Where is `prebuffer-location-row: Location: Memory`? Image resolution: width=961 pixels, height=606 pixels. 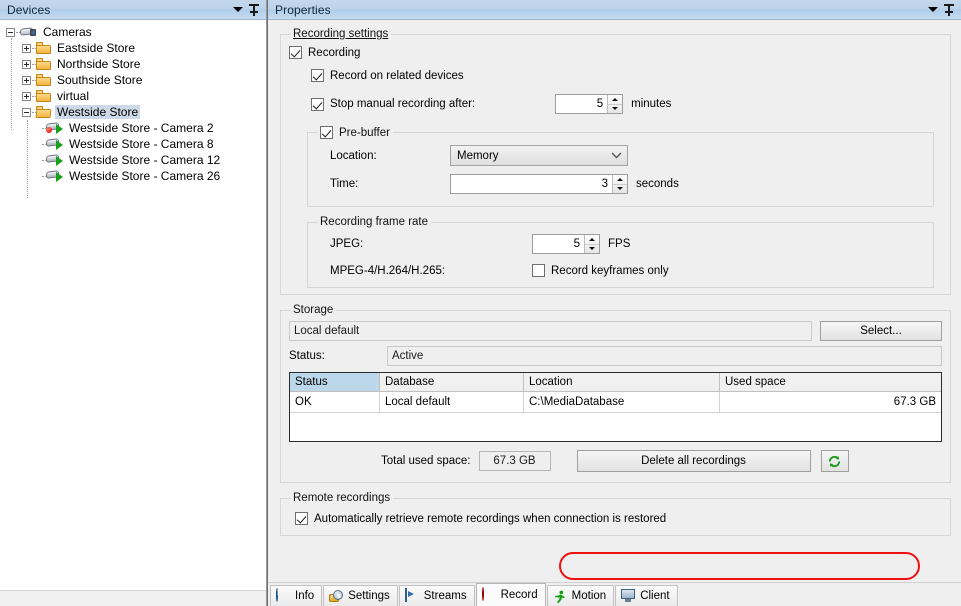 prebuffer-location-row: Location: Memory is located at coordinates (620, 155).